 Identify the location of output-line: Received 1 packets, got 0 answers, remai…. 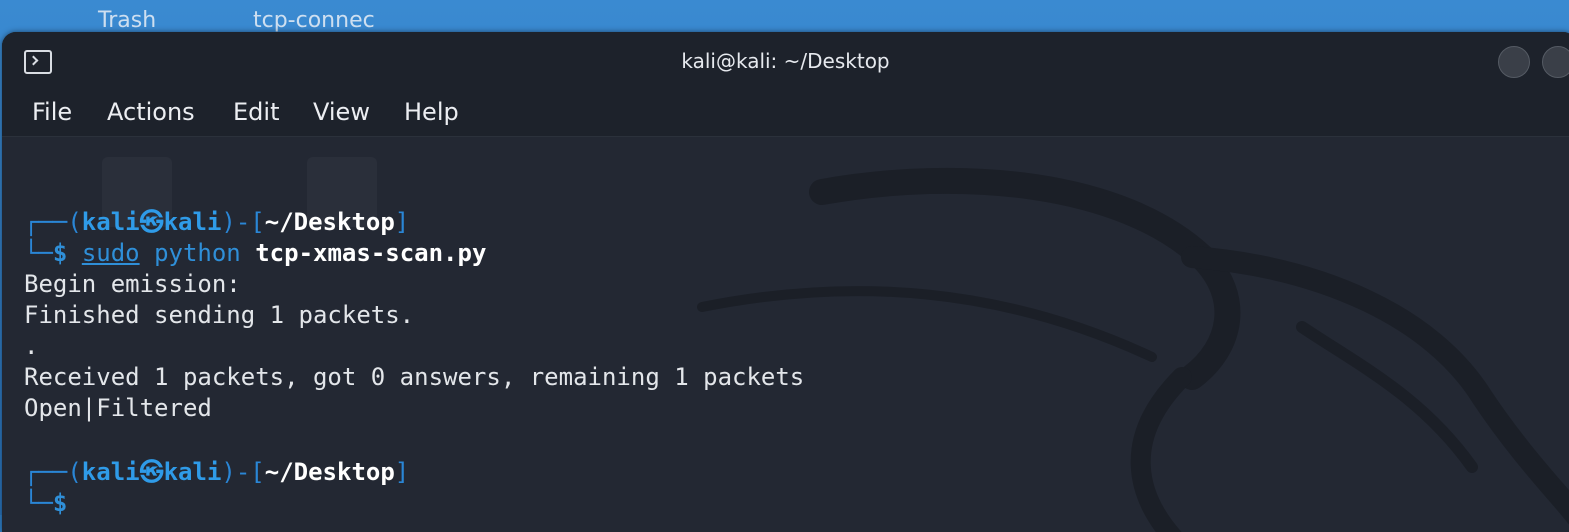
(414, 377).